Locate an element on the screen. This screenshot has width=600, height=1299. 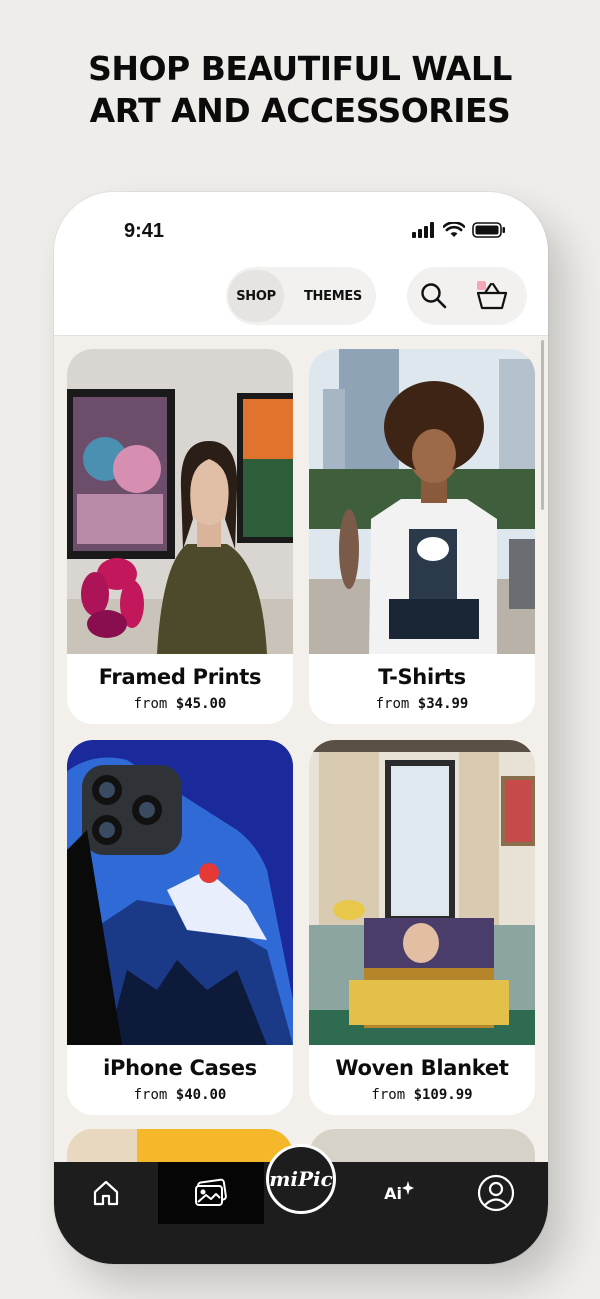
nav-ai: Ai is located at coordinates (399, 1193).